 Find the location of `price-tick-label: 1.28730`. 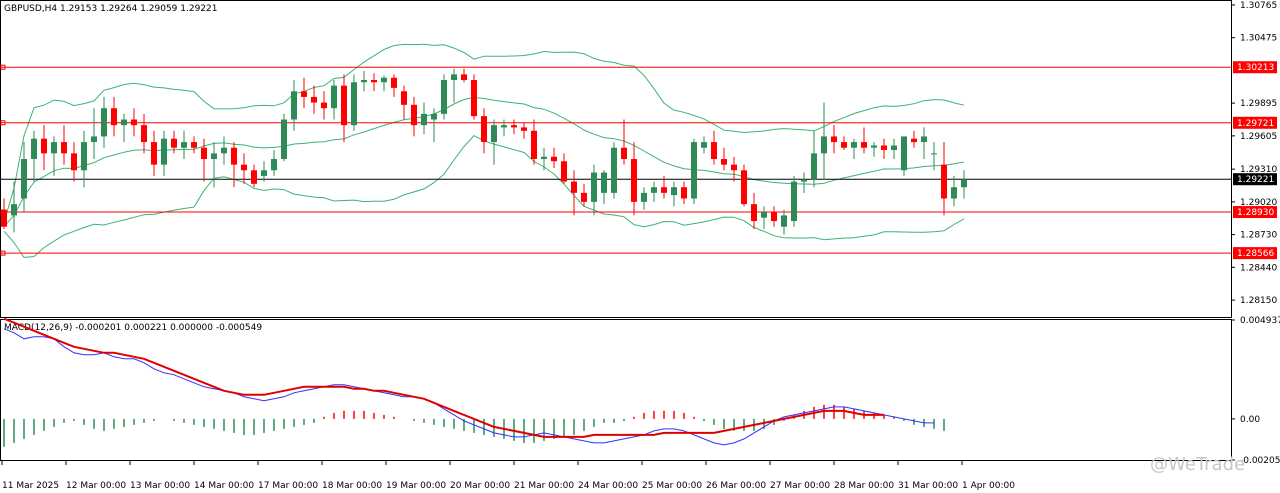

price-tick-label: 1.28730 is located at coordinates (1258, 236).